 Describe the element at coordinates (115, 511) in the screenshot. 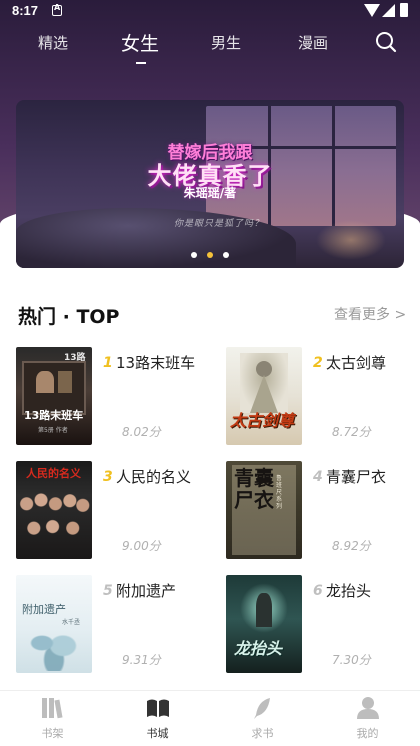

I see `book-item: 人民的名义 3 人民的名义 9.00分` at that location.